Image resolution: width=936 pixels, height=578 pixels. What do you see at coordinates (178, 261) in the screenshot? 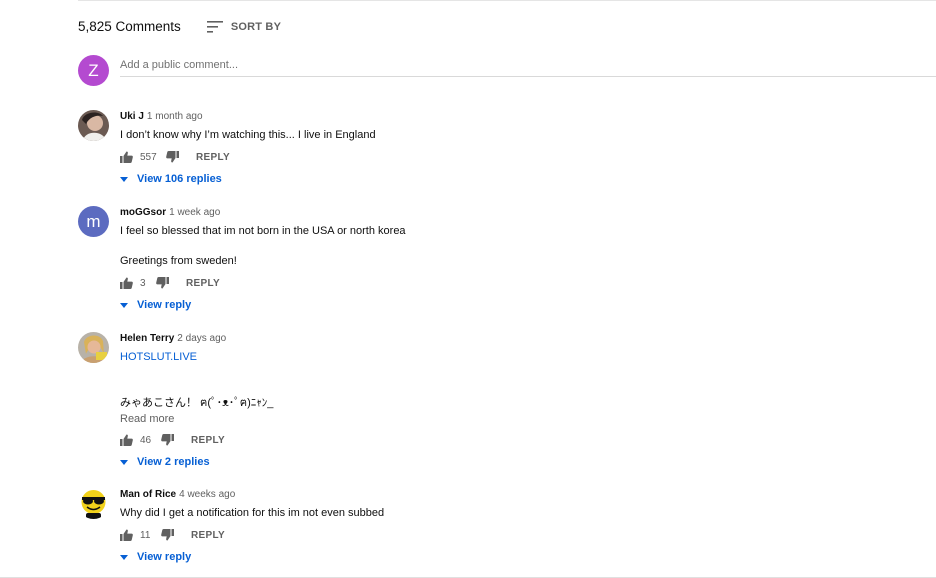
I see `comment-text-line-2: Greetings from sweden!` at bounding box center [178, 261].